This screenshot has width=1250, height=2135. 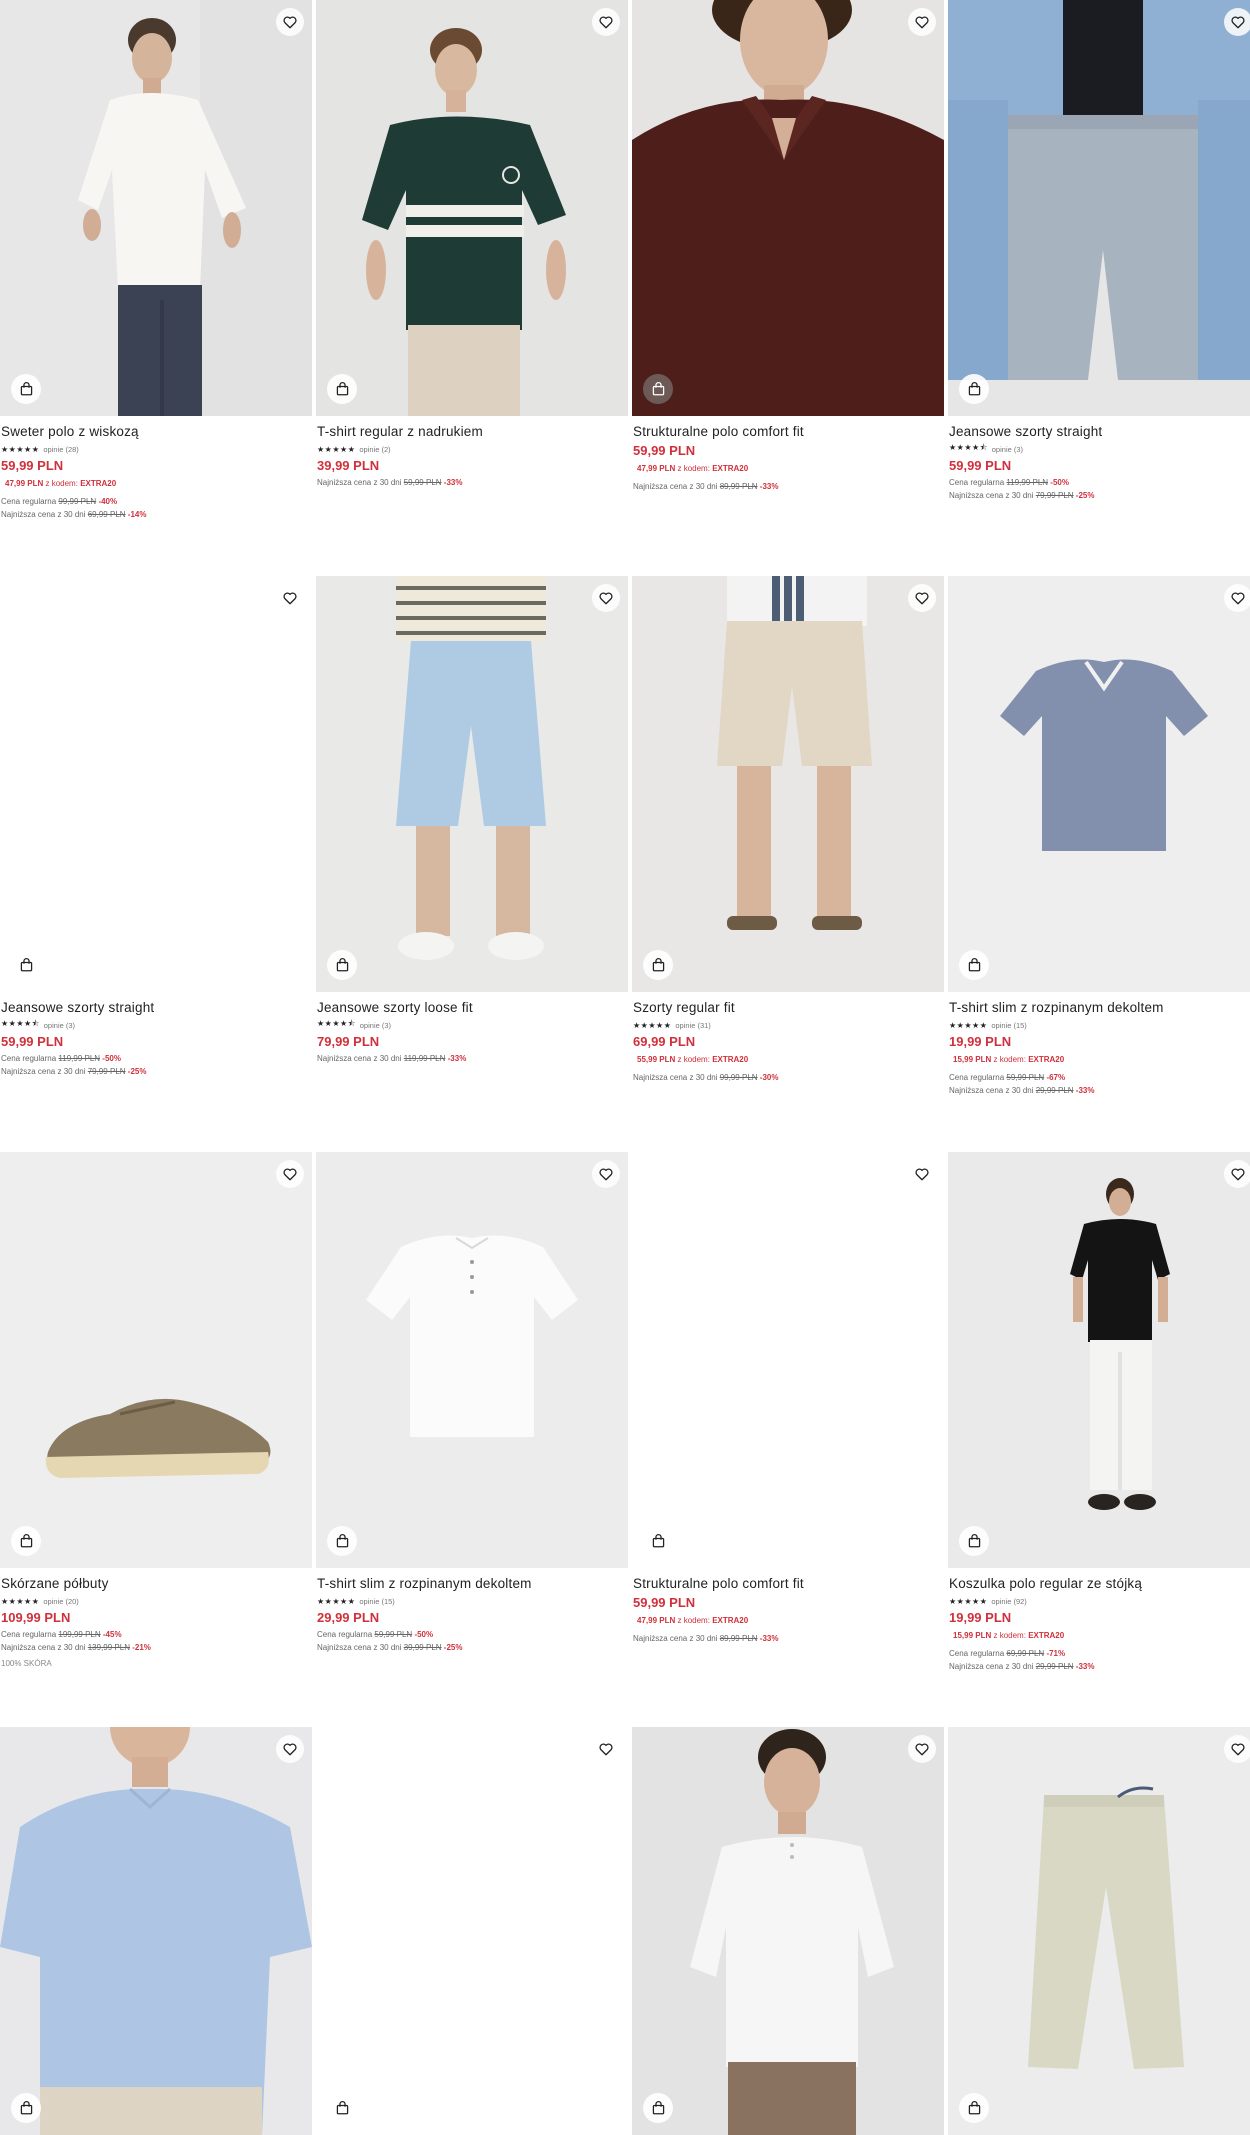 I want to click on rating: ★★★★★ opinie (2), so click(x=471, y=449).